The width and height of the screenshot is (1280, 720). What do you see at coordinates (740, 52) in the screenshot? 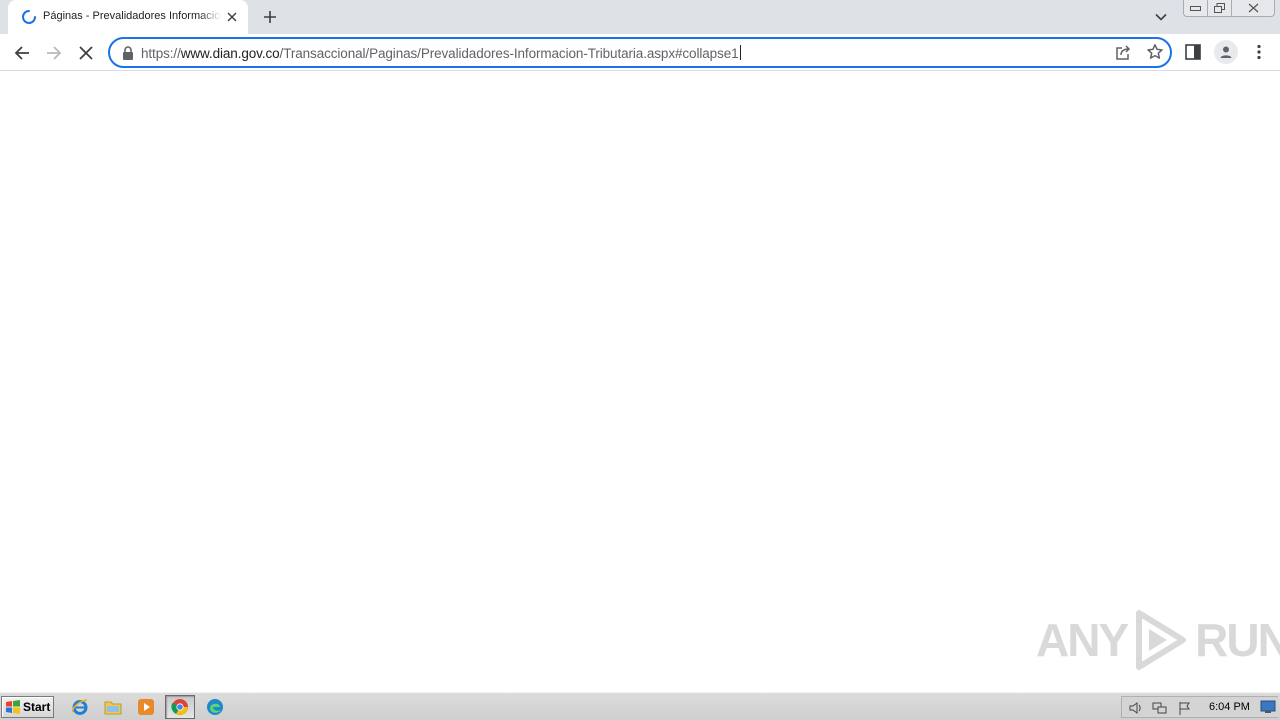
I see `text-caret` at bounding box center [740, 52].